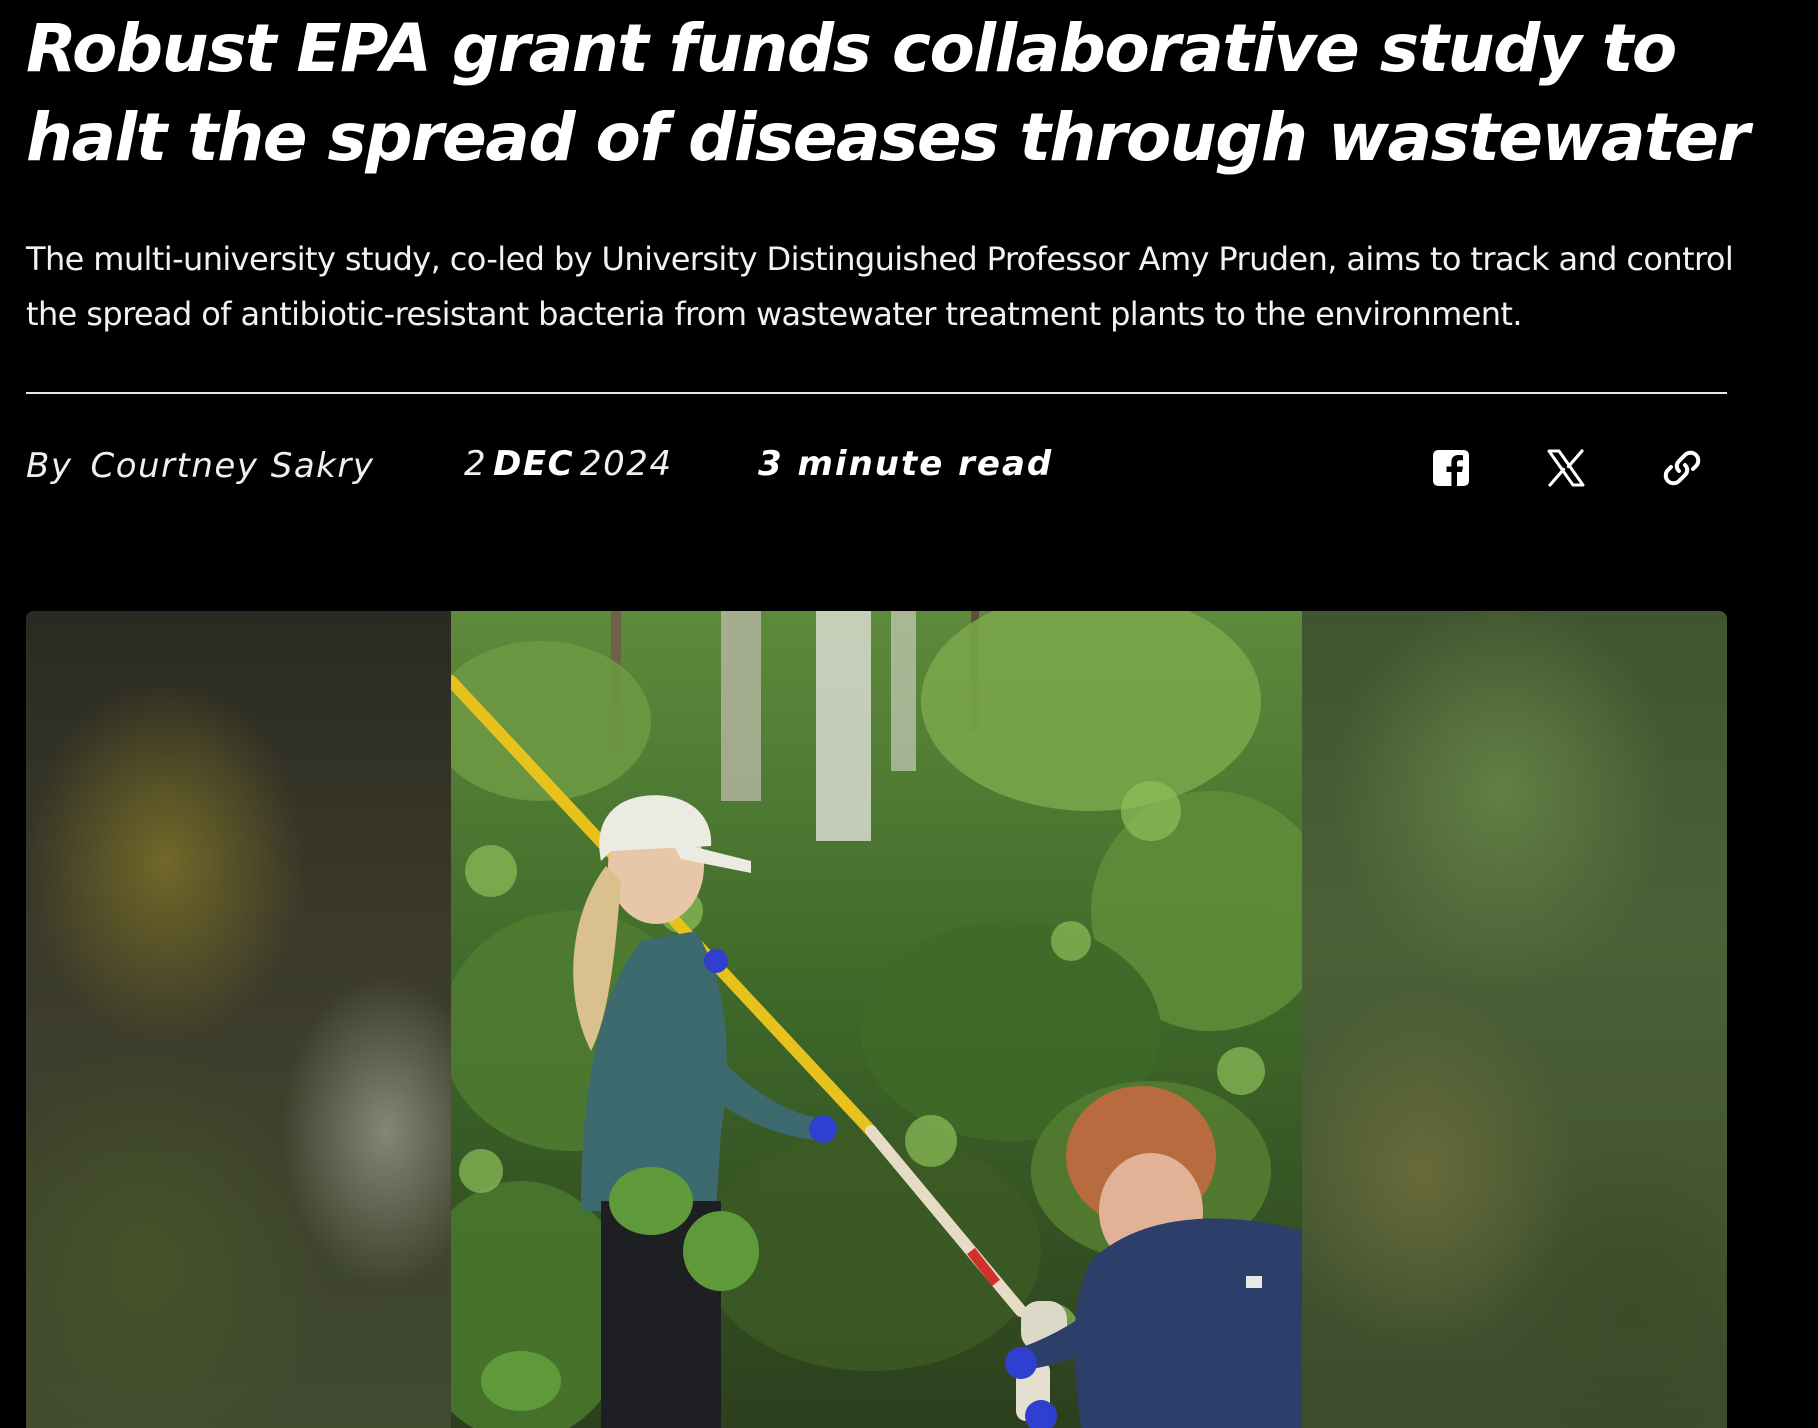  What do you see at coordinates (49, 466) in the screenshot?
I see `byline-label: By` at bounding box center [49, 466].